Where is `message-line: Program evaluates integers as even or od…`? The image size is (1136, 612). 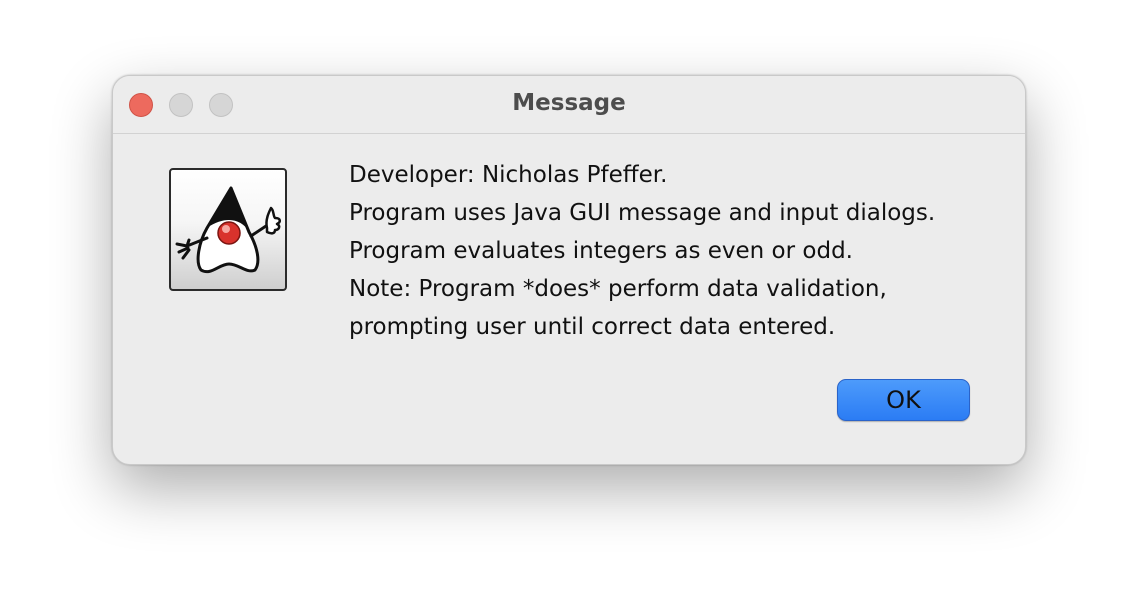 message-line: Program evaluates integers as even or od… is located at coordinates (601, 251).